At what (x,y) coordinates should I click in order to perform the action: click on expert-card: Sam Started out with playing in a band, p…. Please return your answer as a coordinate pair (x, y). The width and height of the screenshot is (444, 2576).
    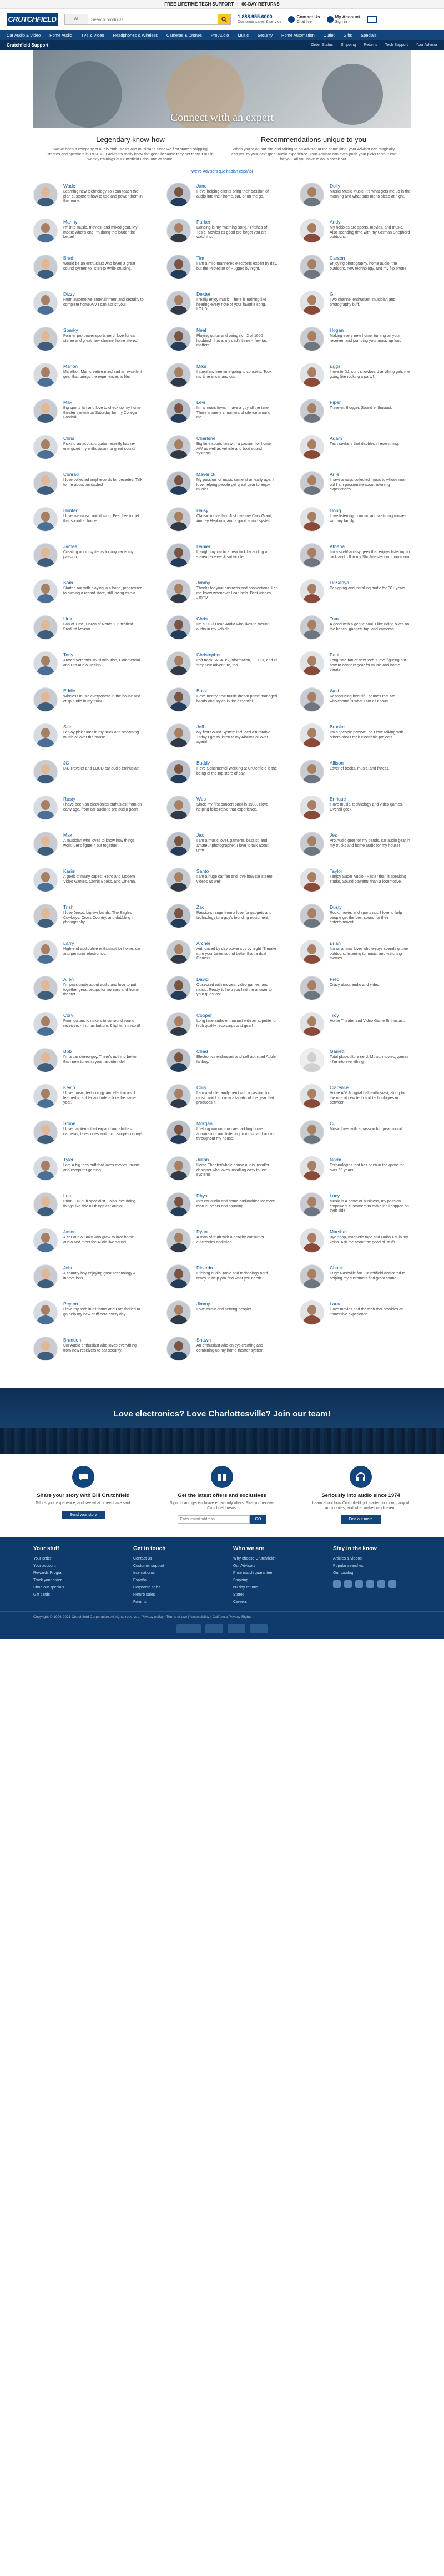
    Looking at the image, I should click on (88, 597).